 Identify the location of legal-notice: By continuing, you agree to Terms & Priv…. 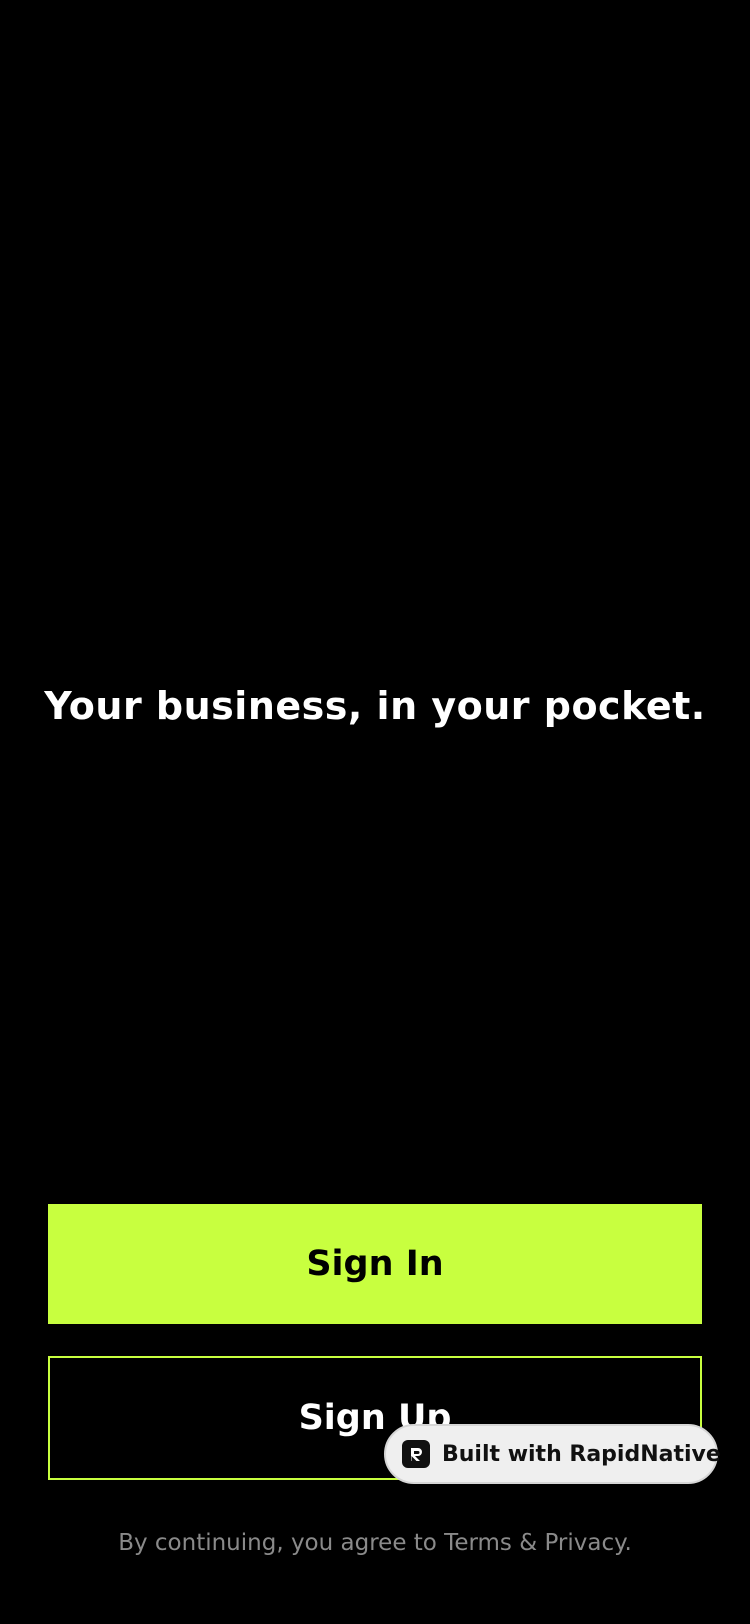
(375, 1543).